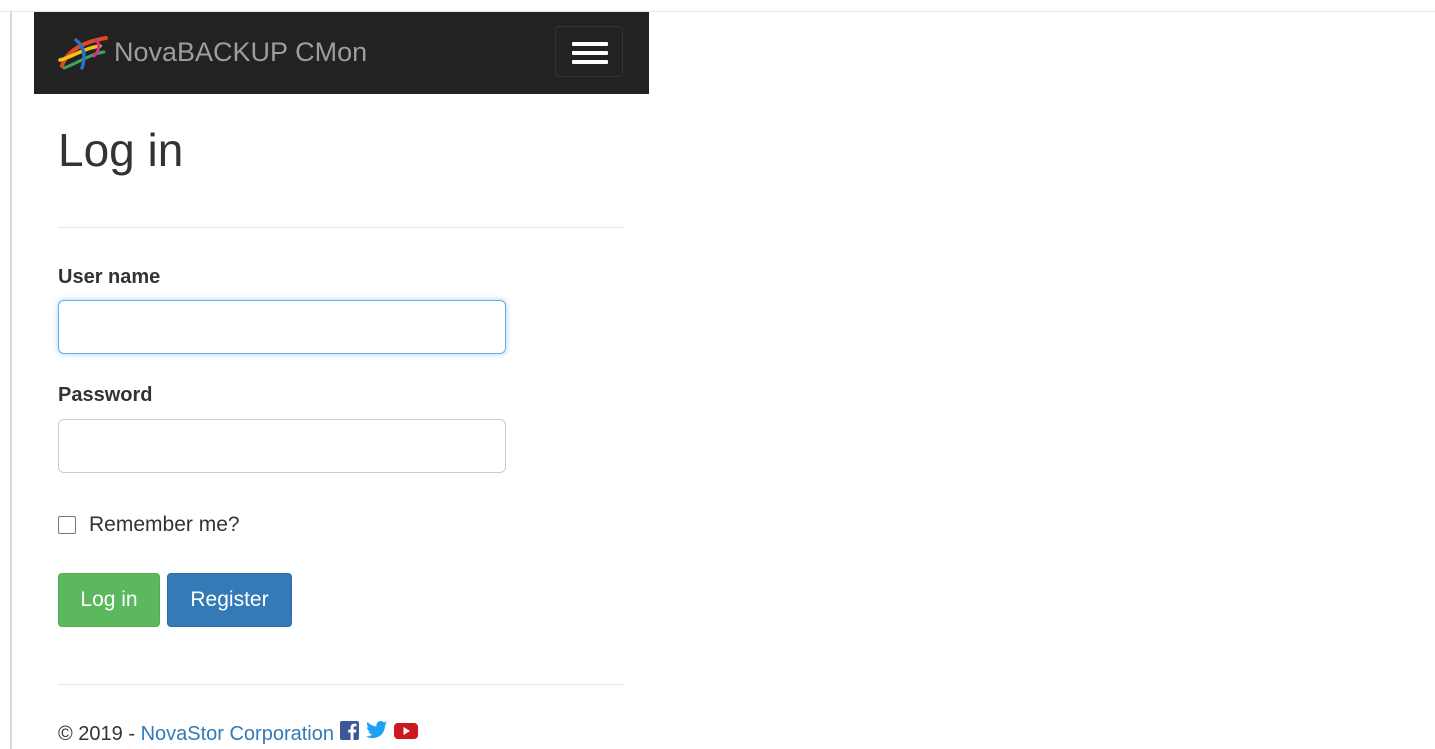 Image resolution: width=1435 pixels, height=749 pixels. What do you see at coordinates (341, 684) in the screenshot?
I see `footer-divider` at bounding box center [341, 684].